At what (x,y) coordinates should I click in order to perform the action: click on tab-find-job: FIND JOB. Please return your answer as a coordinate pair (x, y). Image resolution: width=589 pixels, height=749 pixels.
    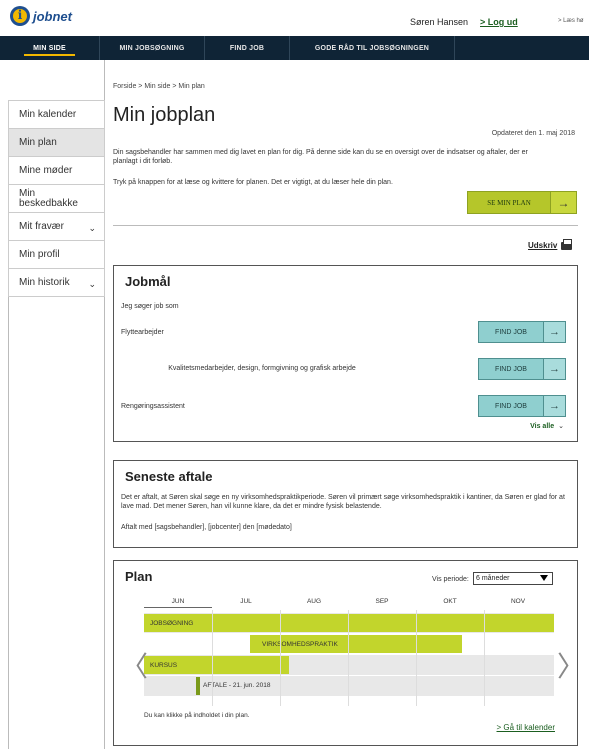
    Looking at the image, I should click on (247, 48).